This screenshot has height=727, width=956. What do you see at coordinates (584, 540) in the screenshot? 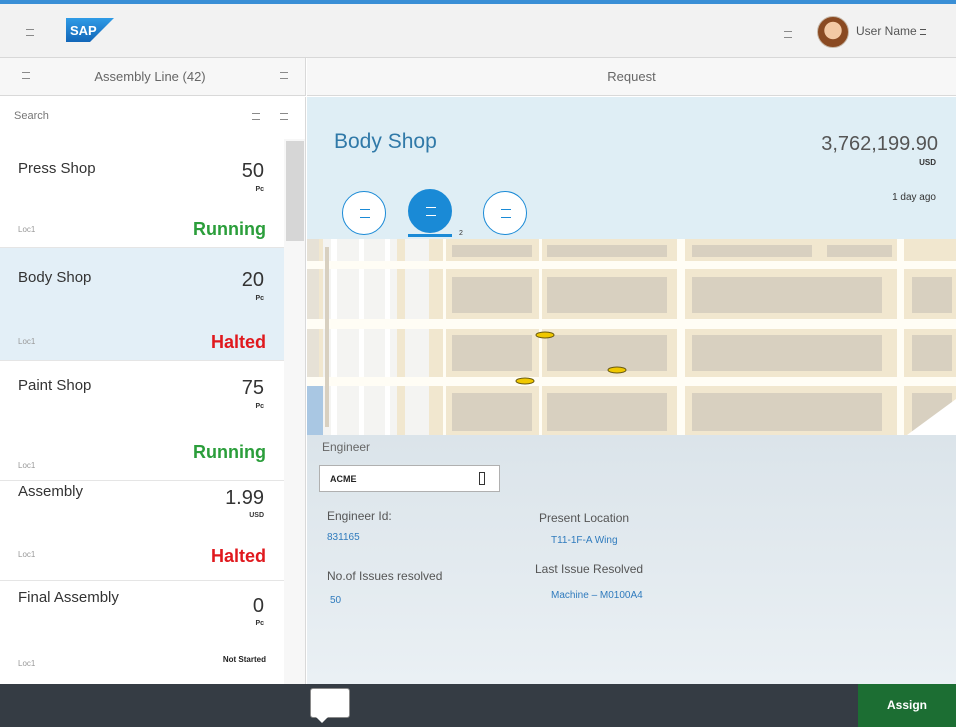
I see `present-location-value: T11-1F-A Wing` at bounding box center [584, 540].